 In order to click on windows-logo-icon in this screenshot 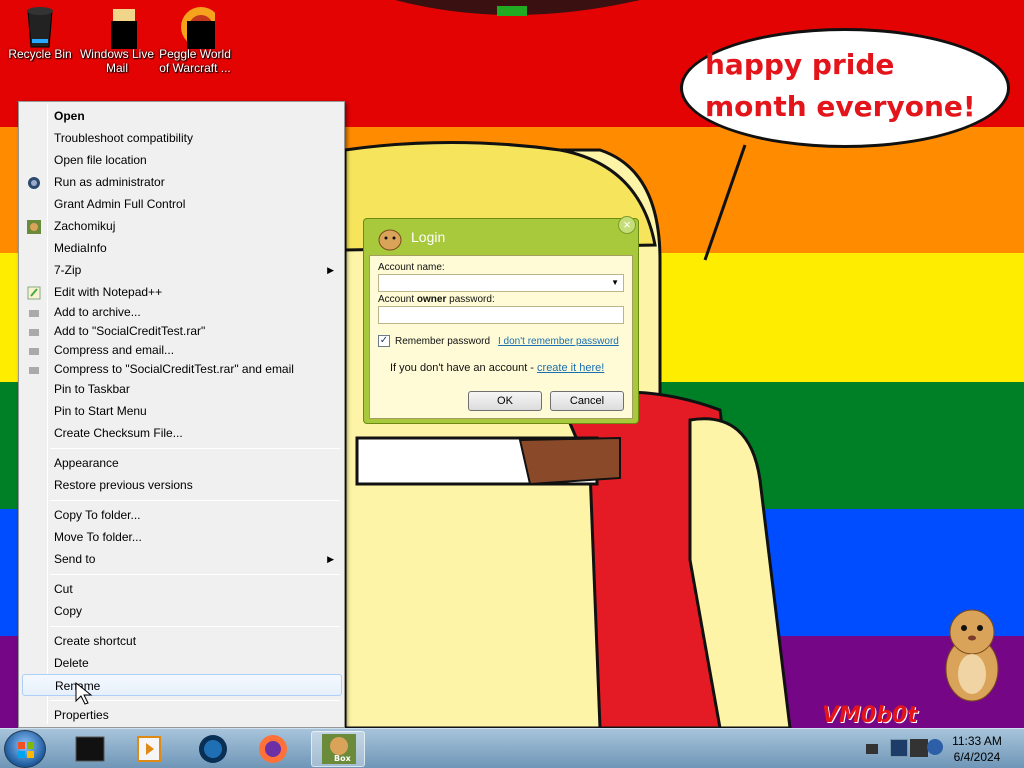, I will do `click(26, 750)`.